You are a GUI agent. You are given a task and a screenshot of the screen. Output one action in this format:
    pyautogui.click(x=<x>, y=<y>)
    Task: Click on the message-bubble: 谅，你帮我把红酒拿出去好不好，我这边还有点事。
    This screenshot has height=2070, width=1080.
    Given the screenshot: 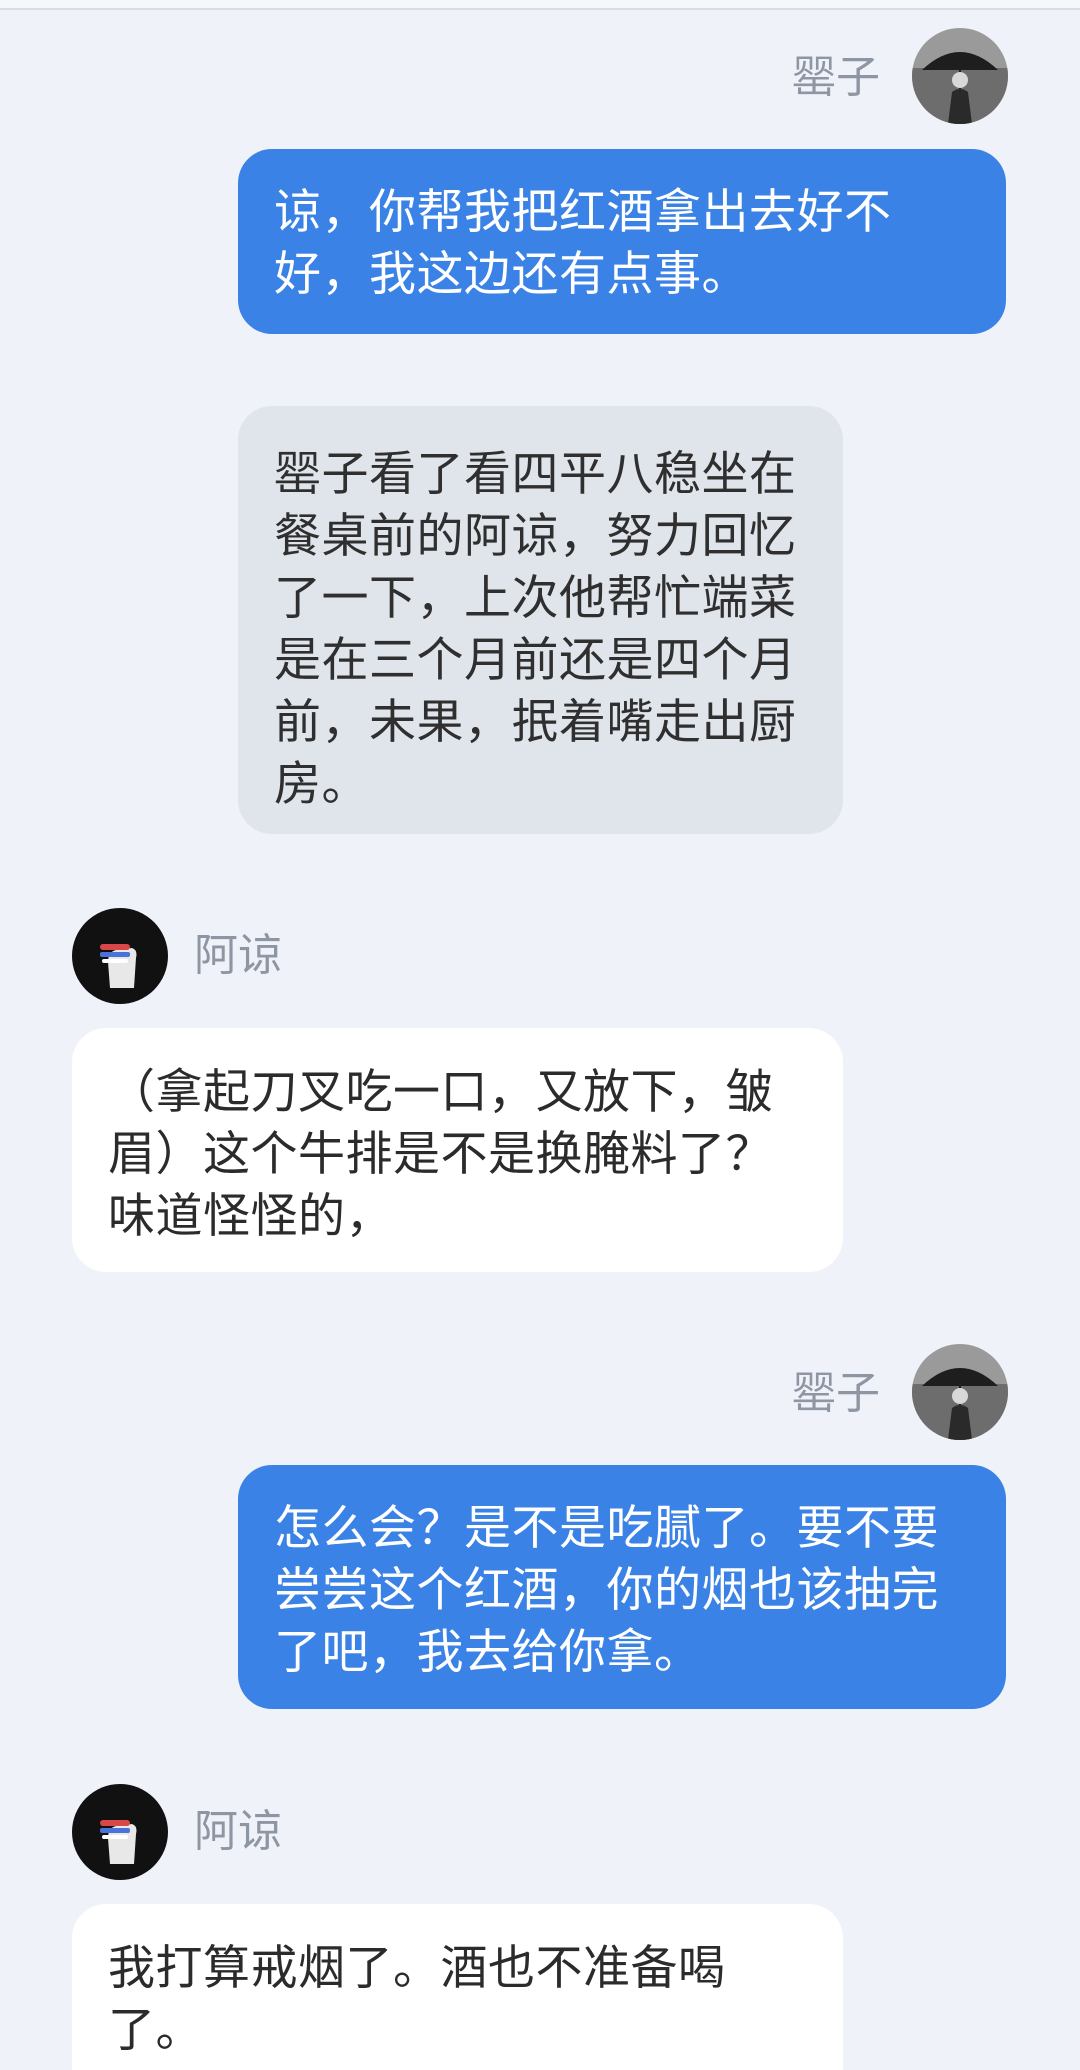 What is the action you would take?
    pyautogui.click(x=622, y=241)
    